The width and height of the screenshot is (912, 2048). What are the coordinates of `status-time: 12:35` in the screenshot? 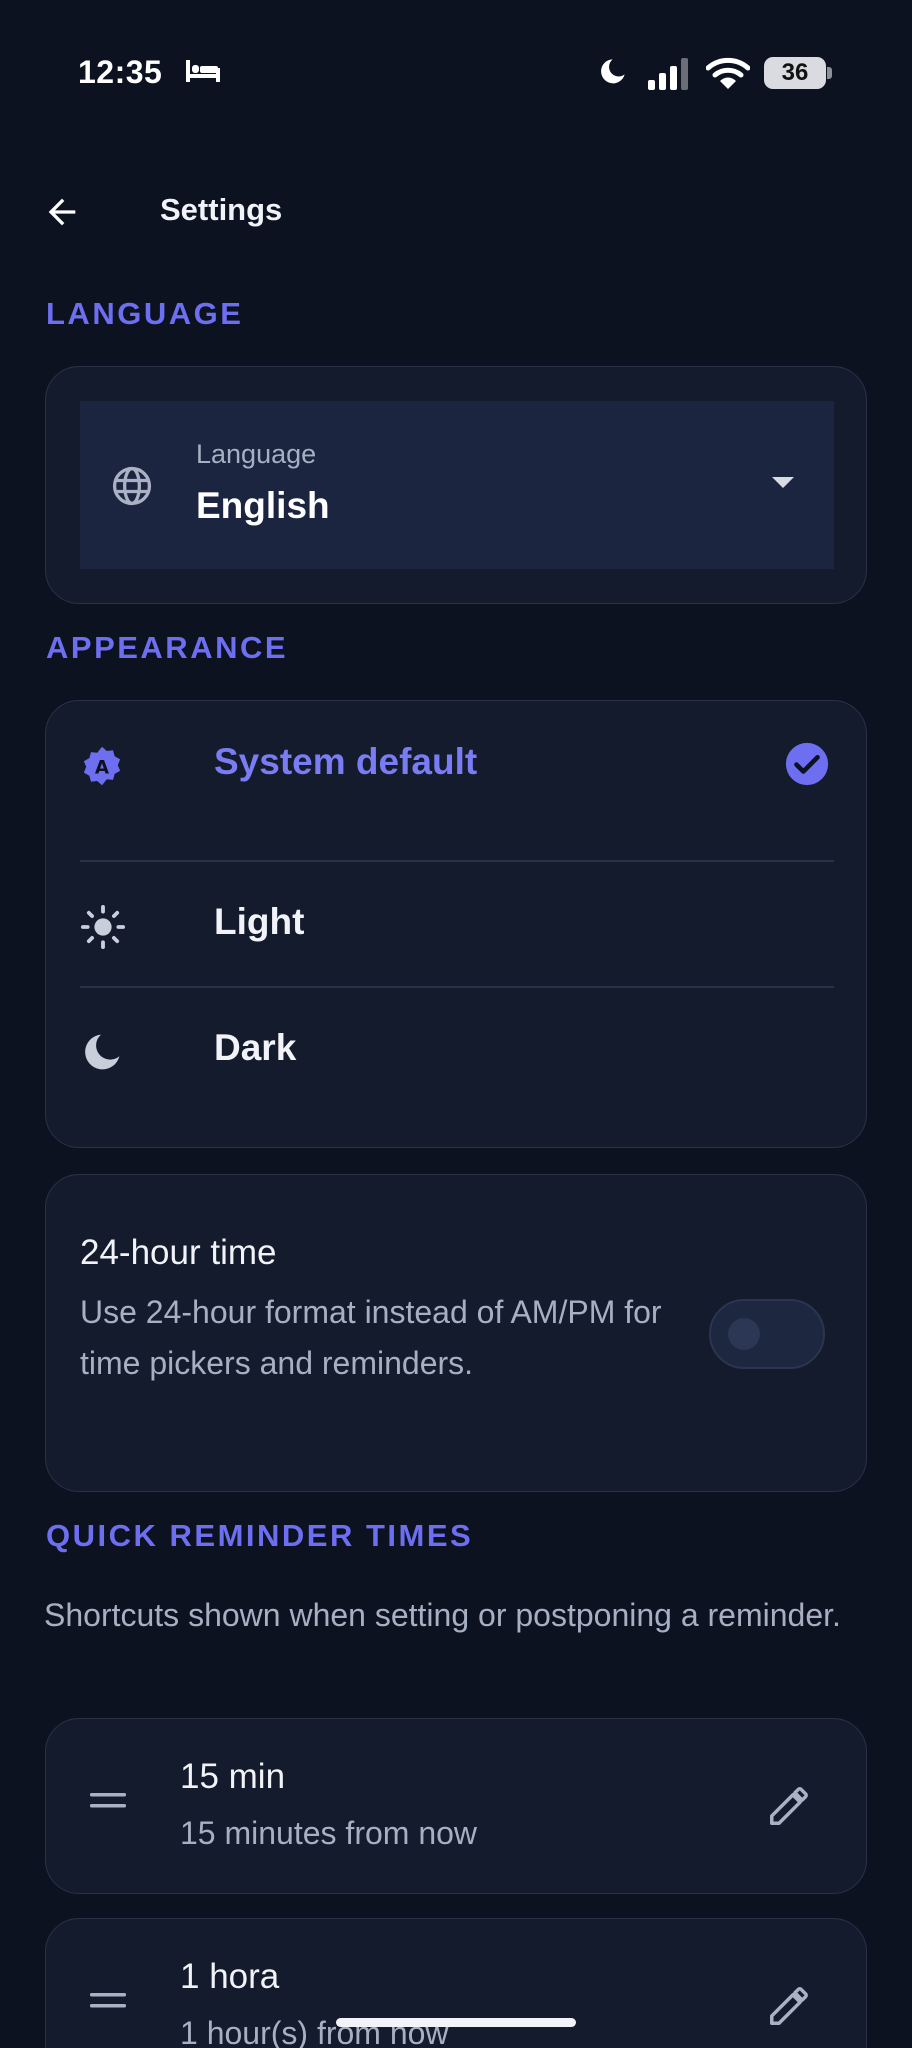 It's located at (120, 72).